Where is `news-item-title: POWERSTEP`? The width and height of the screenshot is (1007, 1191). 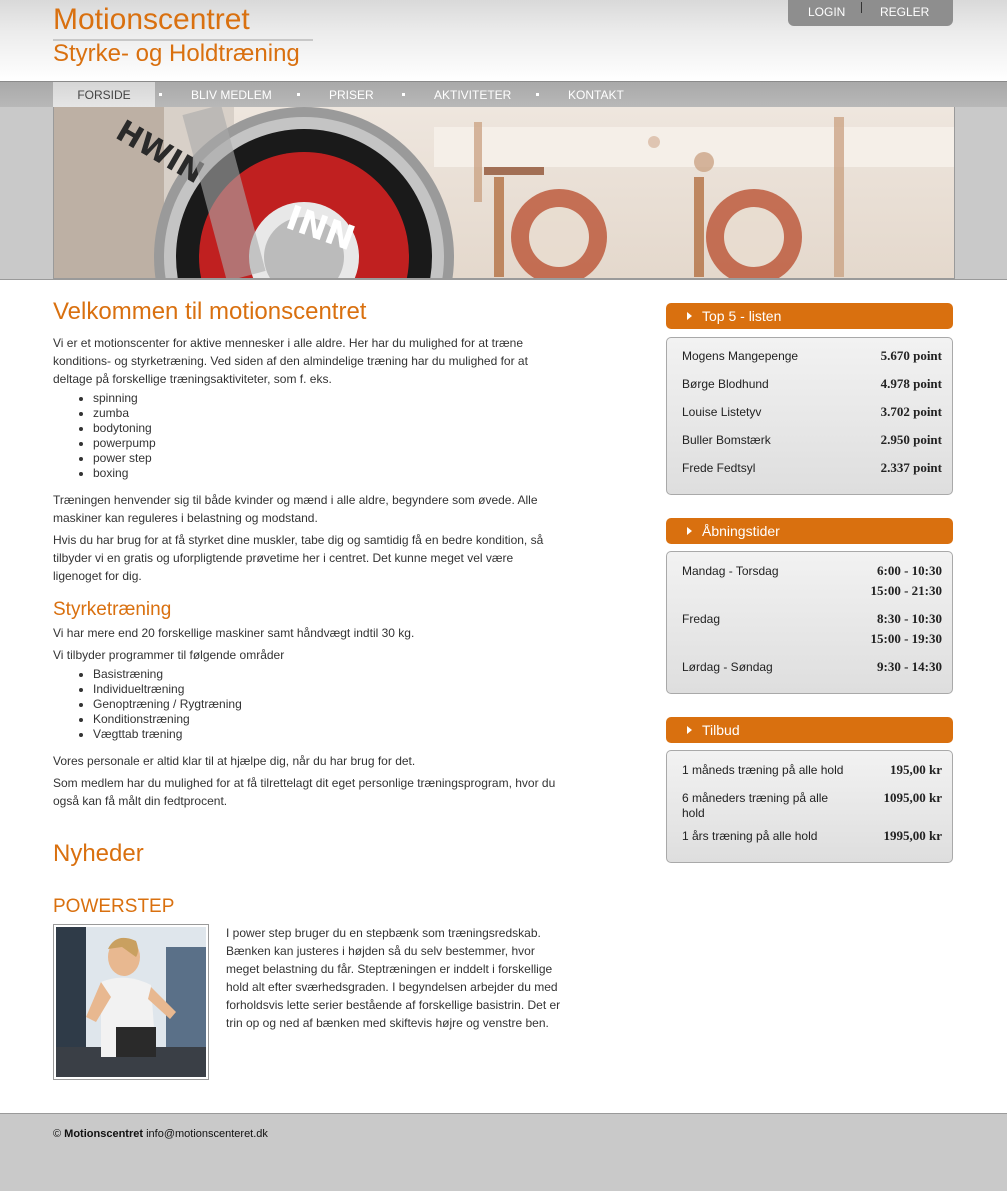
news-item-title: POWERSTEP is located at coordinates (309, 907).